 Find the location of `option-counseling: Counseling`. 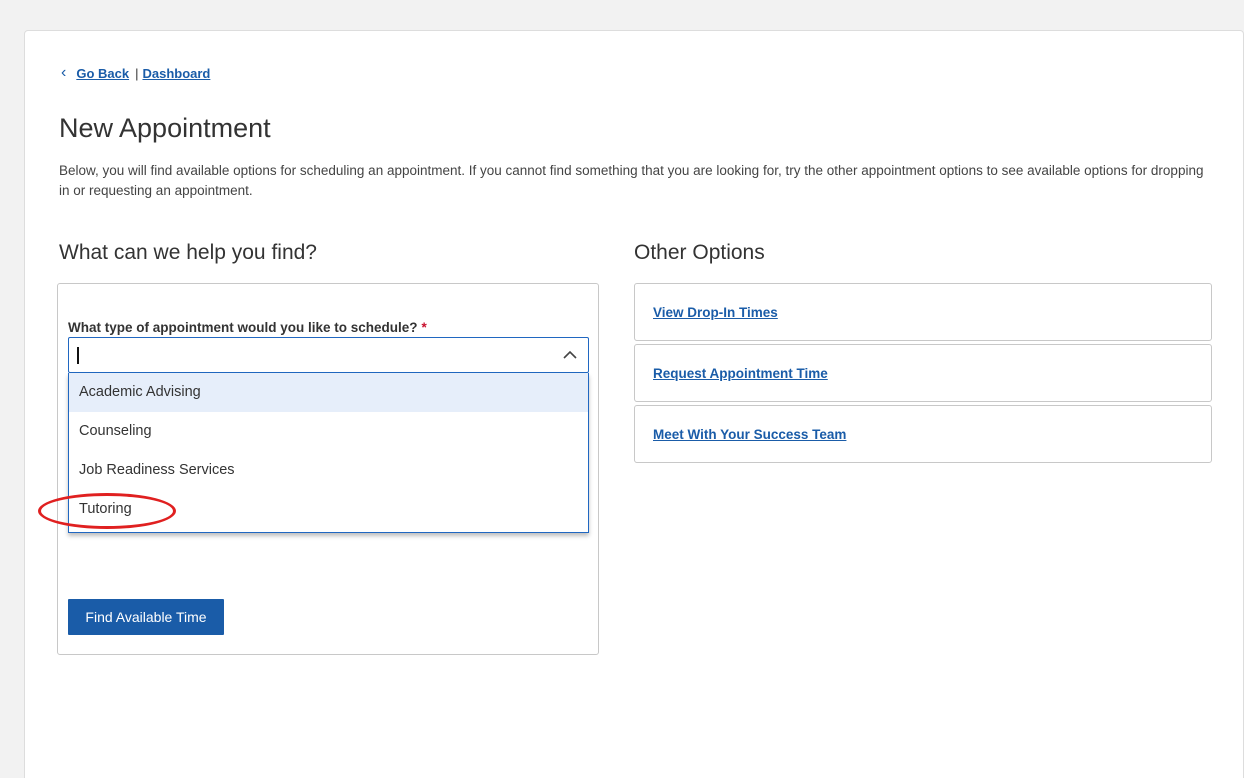

option-counseling: Counseling is located at coordinates (328, 431).